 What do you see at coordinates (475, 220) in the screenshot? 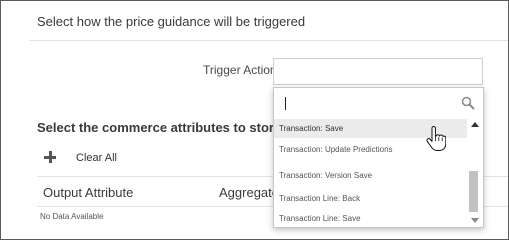
I see `scroll-down-arrow-icon` at bounding box center [475, 220].